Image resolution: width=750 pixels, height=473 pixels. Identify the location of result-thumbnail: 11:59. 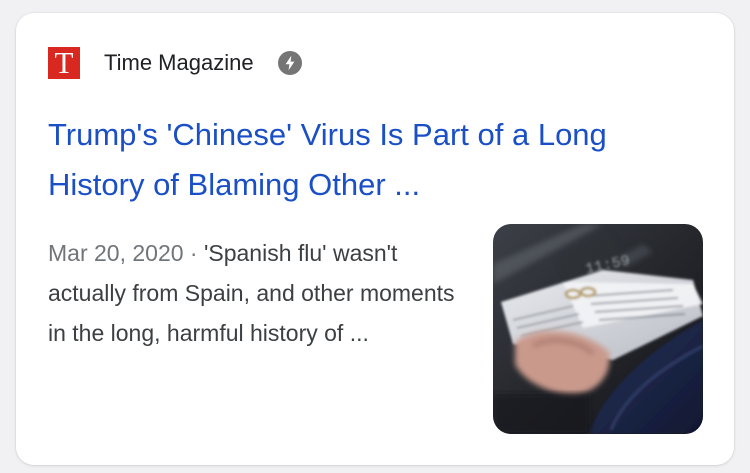
(598, 329).